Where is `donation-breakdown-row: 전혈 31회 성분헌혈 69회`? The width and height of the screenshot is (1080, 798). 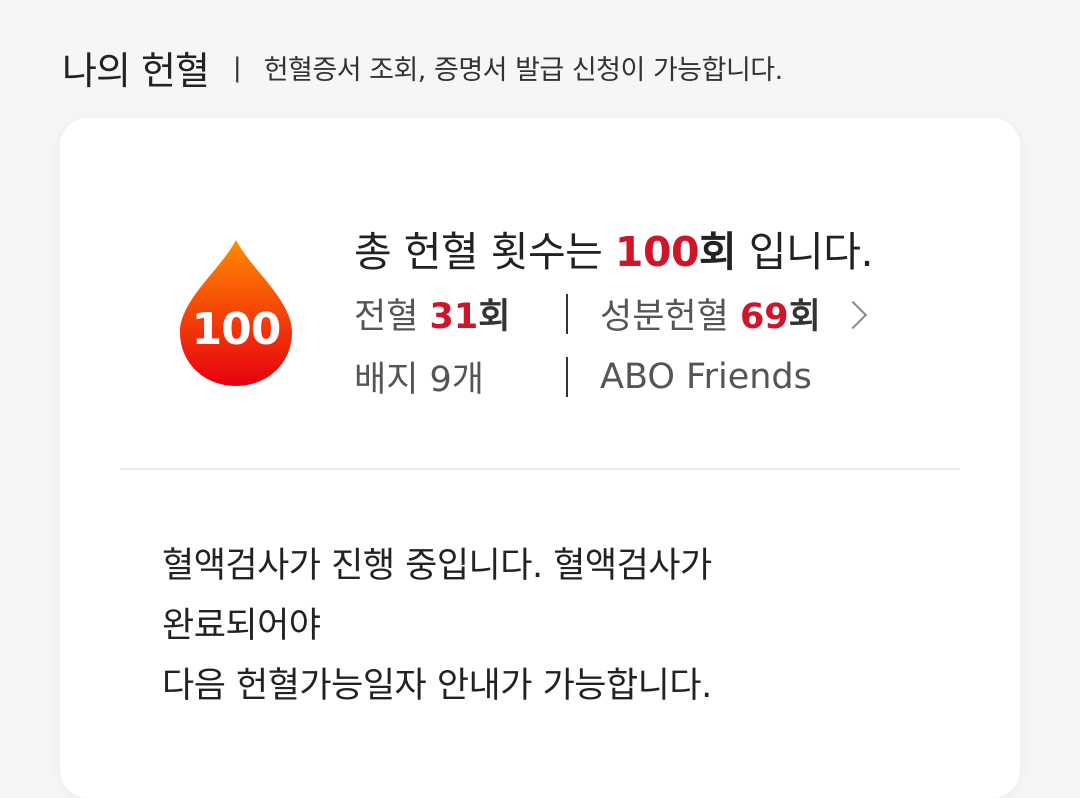 donation-breakdown-row: 전혈 31회 성분헌혈 69회 is located at coordinates (611, 313).